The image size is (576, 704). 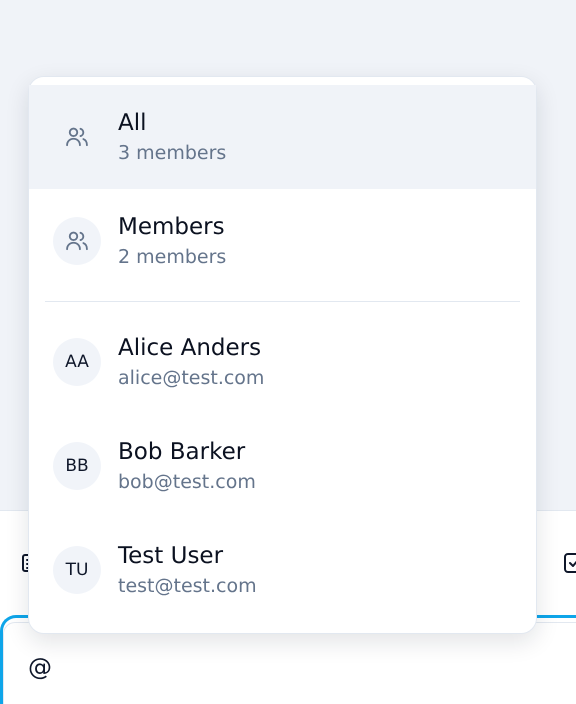 I want to click on user-avatar: AA, so click(x=77, y=362).